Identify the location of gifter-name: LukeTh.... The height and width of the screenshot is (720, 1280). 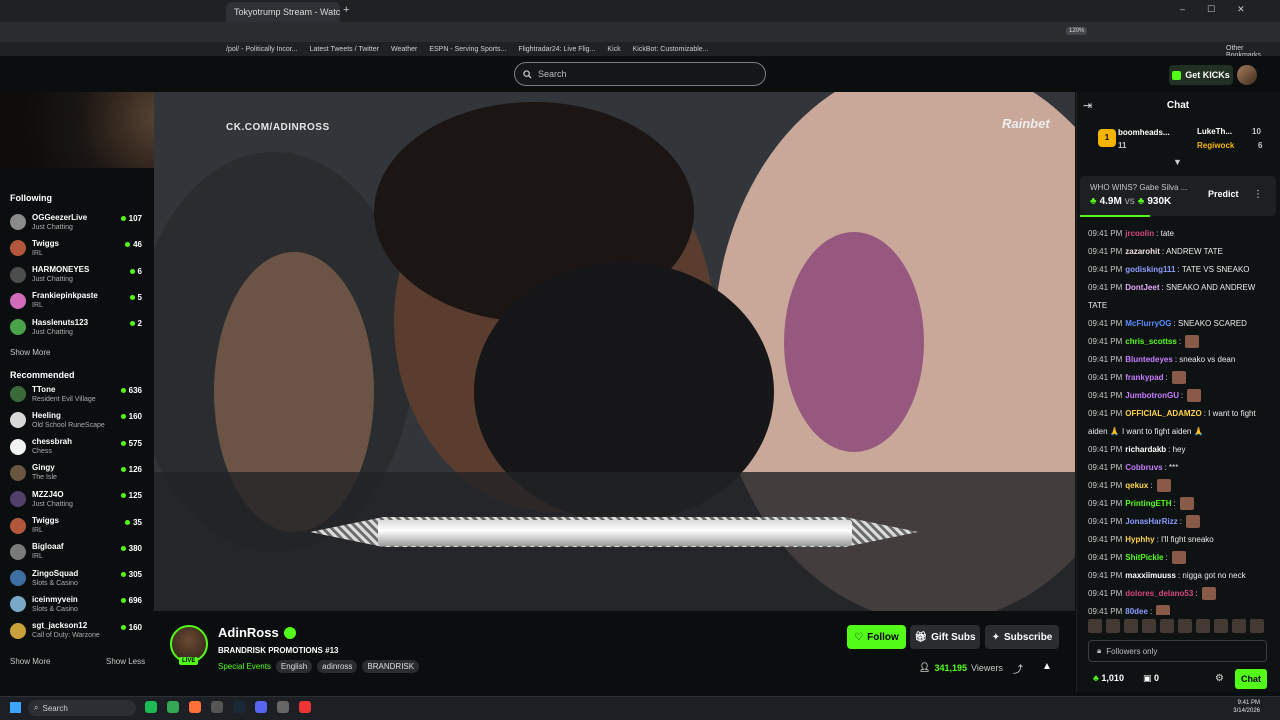
(1214, 131).